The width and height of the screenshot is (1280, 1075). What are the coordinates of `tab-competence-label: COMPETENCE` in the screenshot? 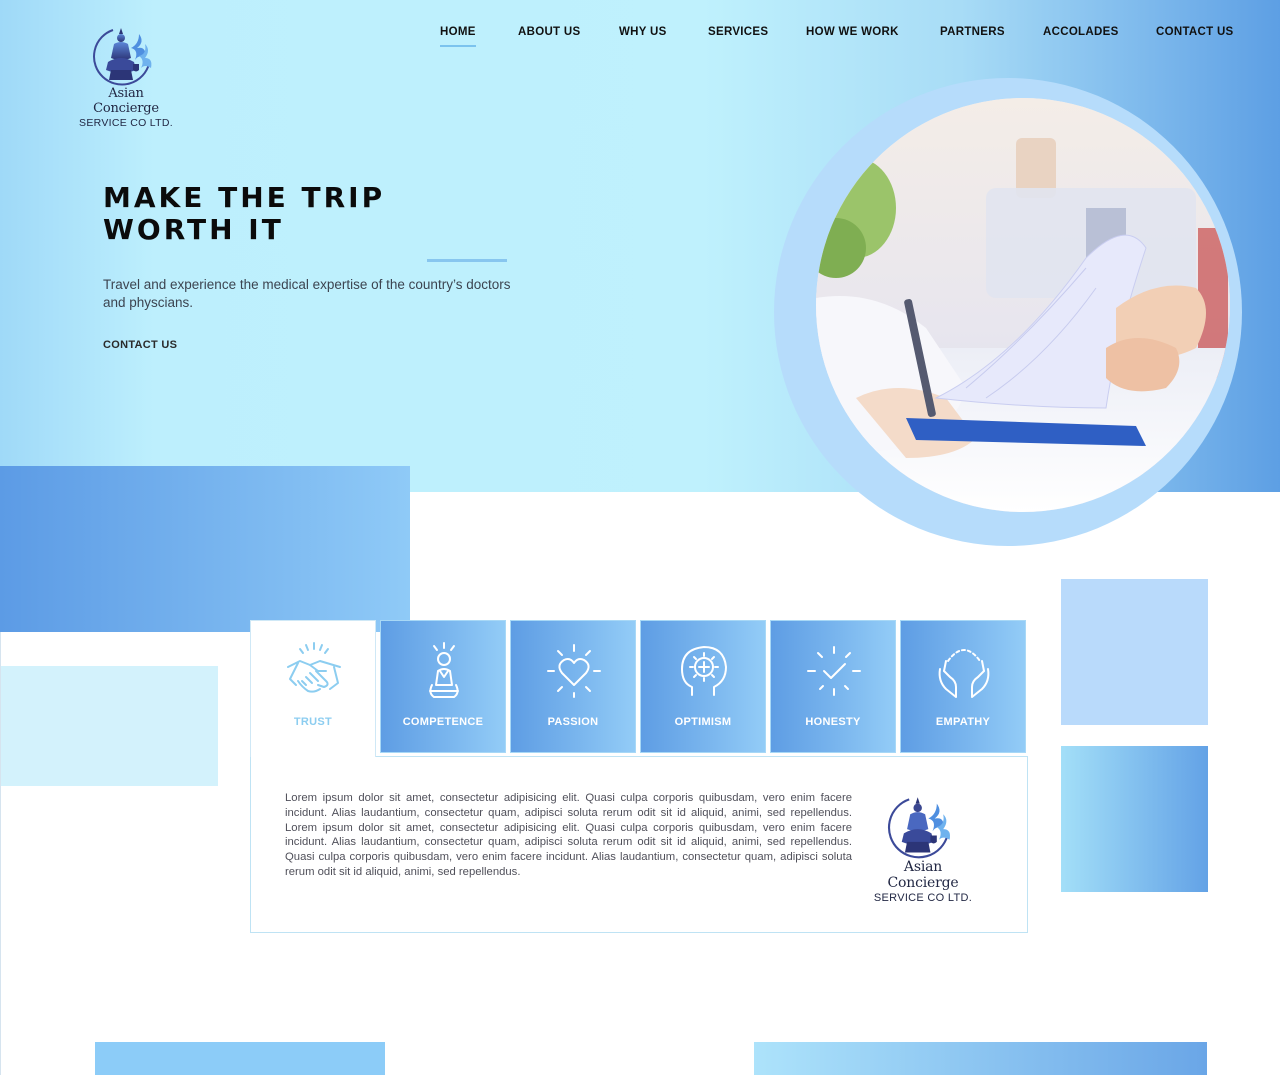 It's located at (443, 722).